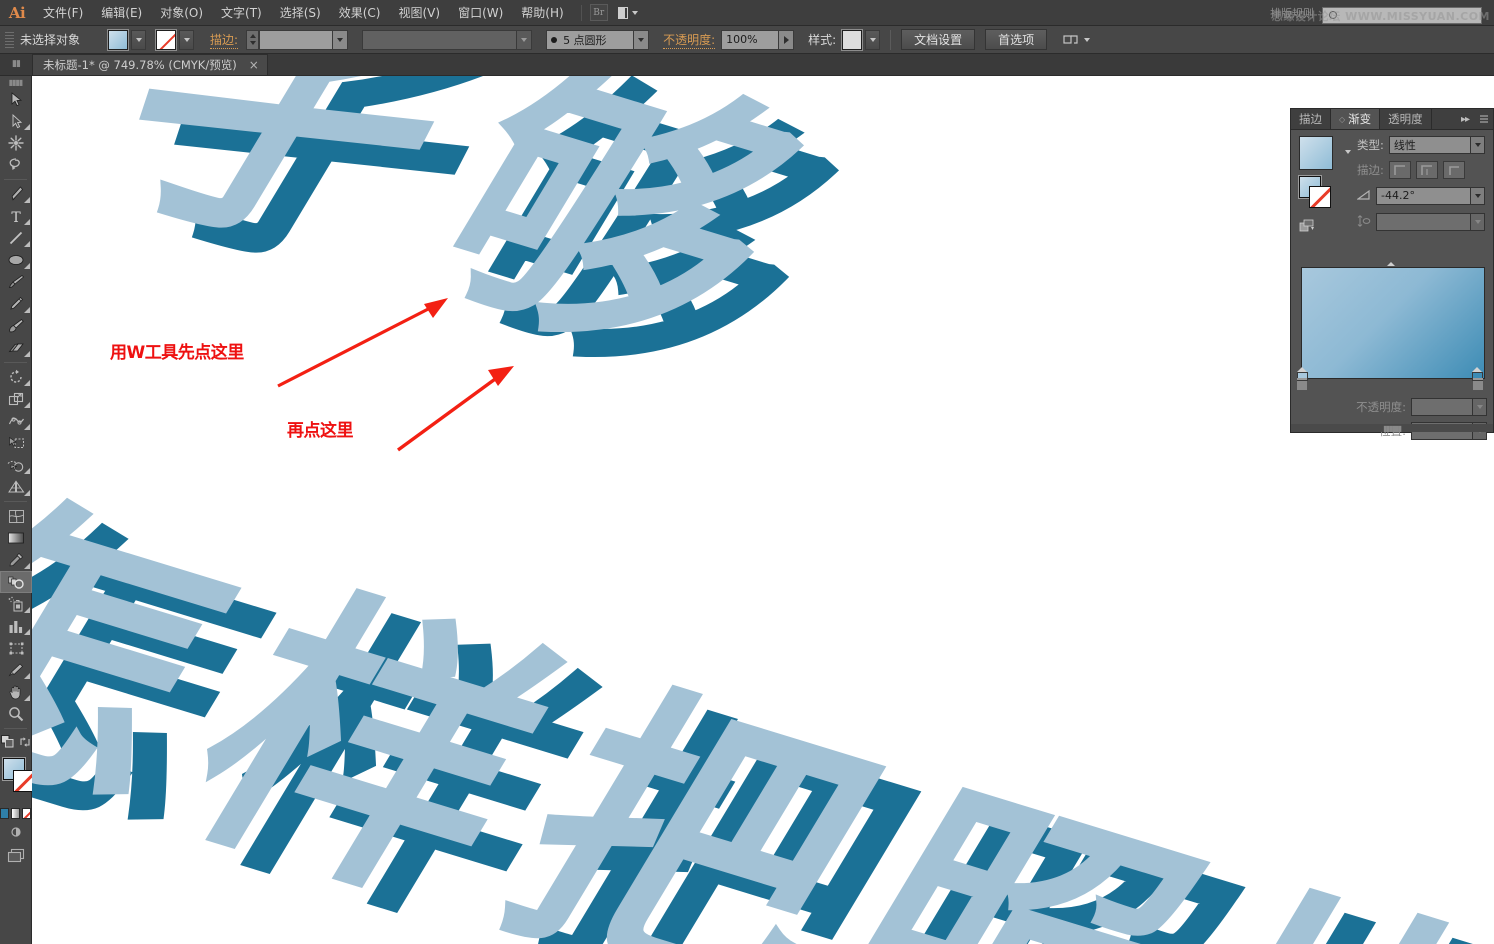 Image resolution: width=1494 pixels, height=944 pixels. What do you see at coordinates (16, 560) in the screenshot?
I see `eyedropper-tool` at bounding box center [16, 560].